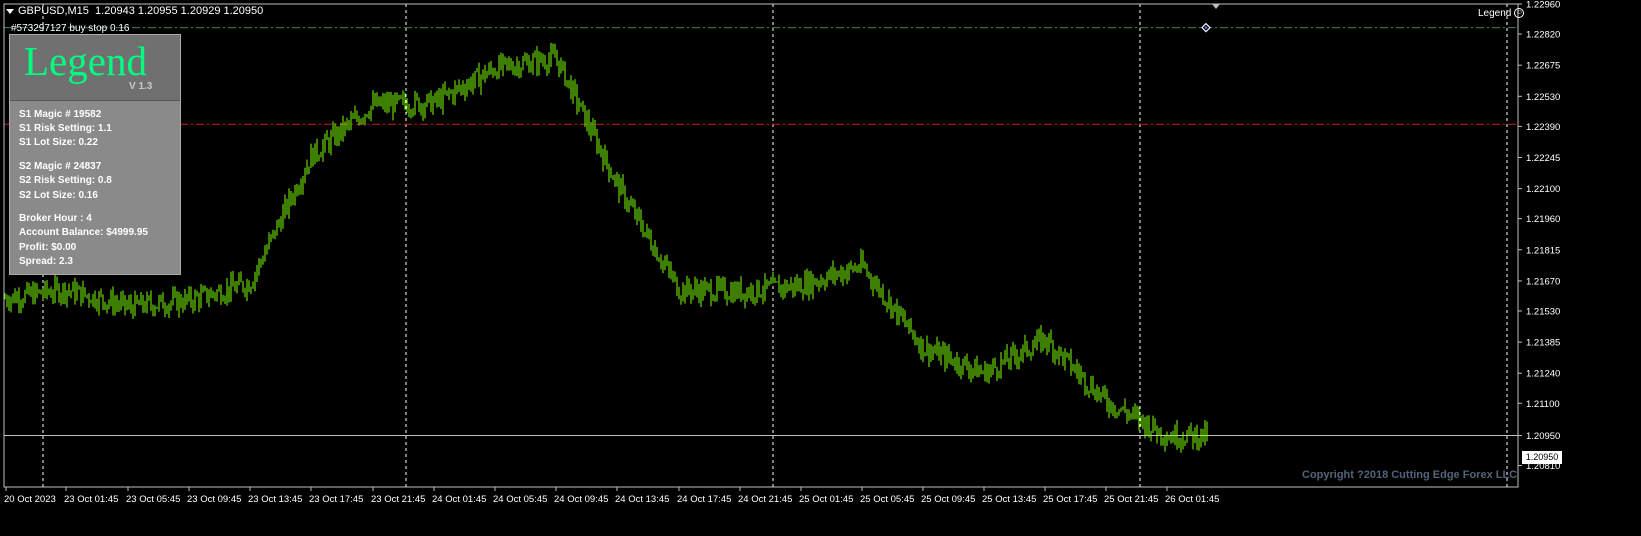 The height and width of the screenshot is (536, 1641). What do you see at coordinates (1543, 66) in the screenshot?
I see `y-tick-label: 1.22675` at bounding box center [1543, 66].